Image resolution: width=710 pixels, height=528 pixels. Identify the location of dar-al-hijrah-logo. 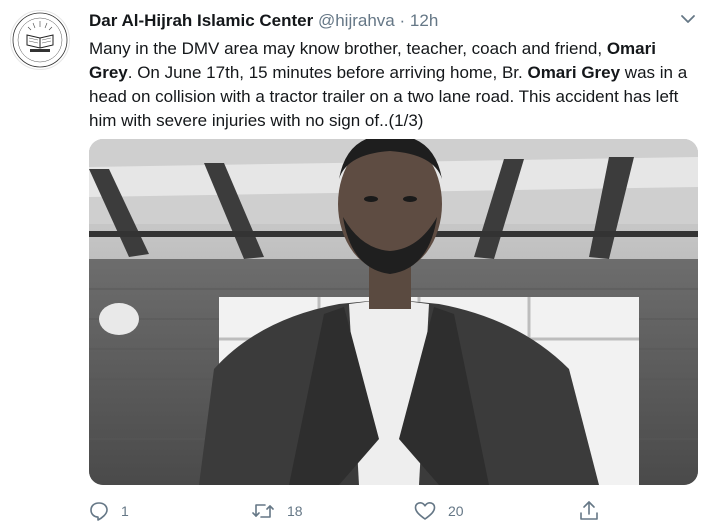
(40, 40).